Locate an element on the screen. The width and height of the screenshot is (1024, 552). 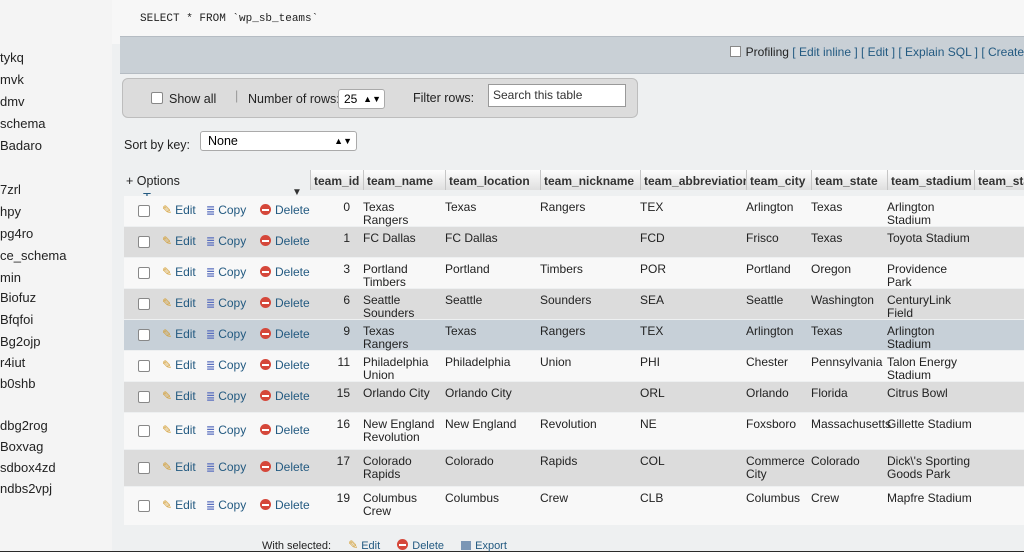
sidebar-item: Biofuz is located at coordinates (18, 297).